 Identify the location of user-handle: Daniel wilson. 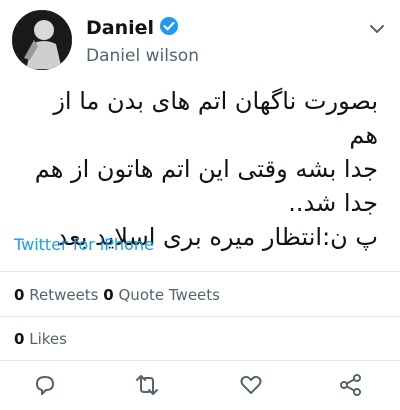
(142, 56).